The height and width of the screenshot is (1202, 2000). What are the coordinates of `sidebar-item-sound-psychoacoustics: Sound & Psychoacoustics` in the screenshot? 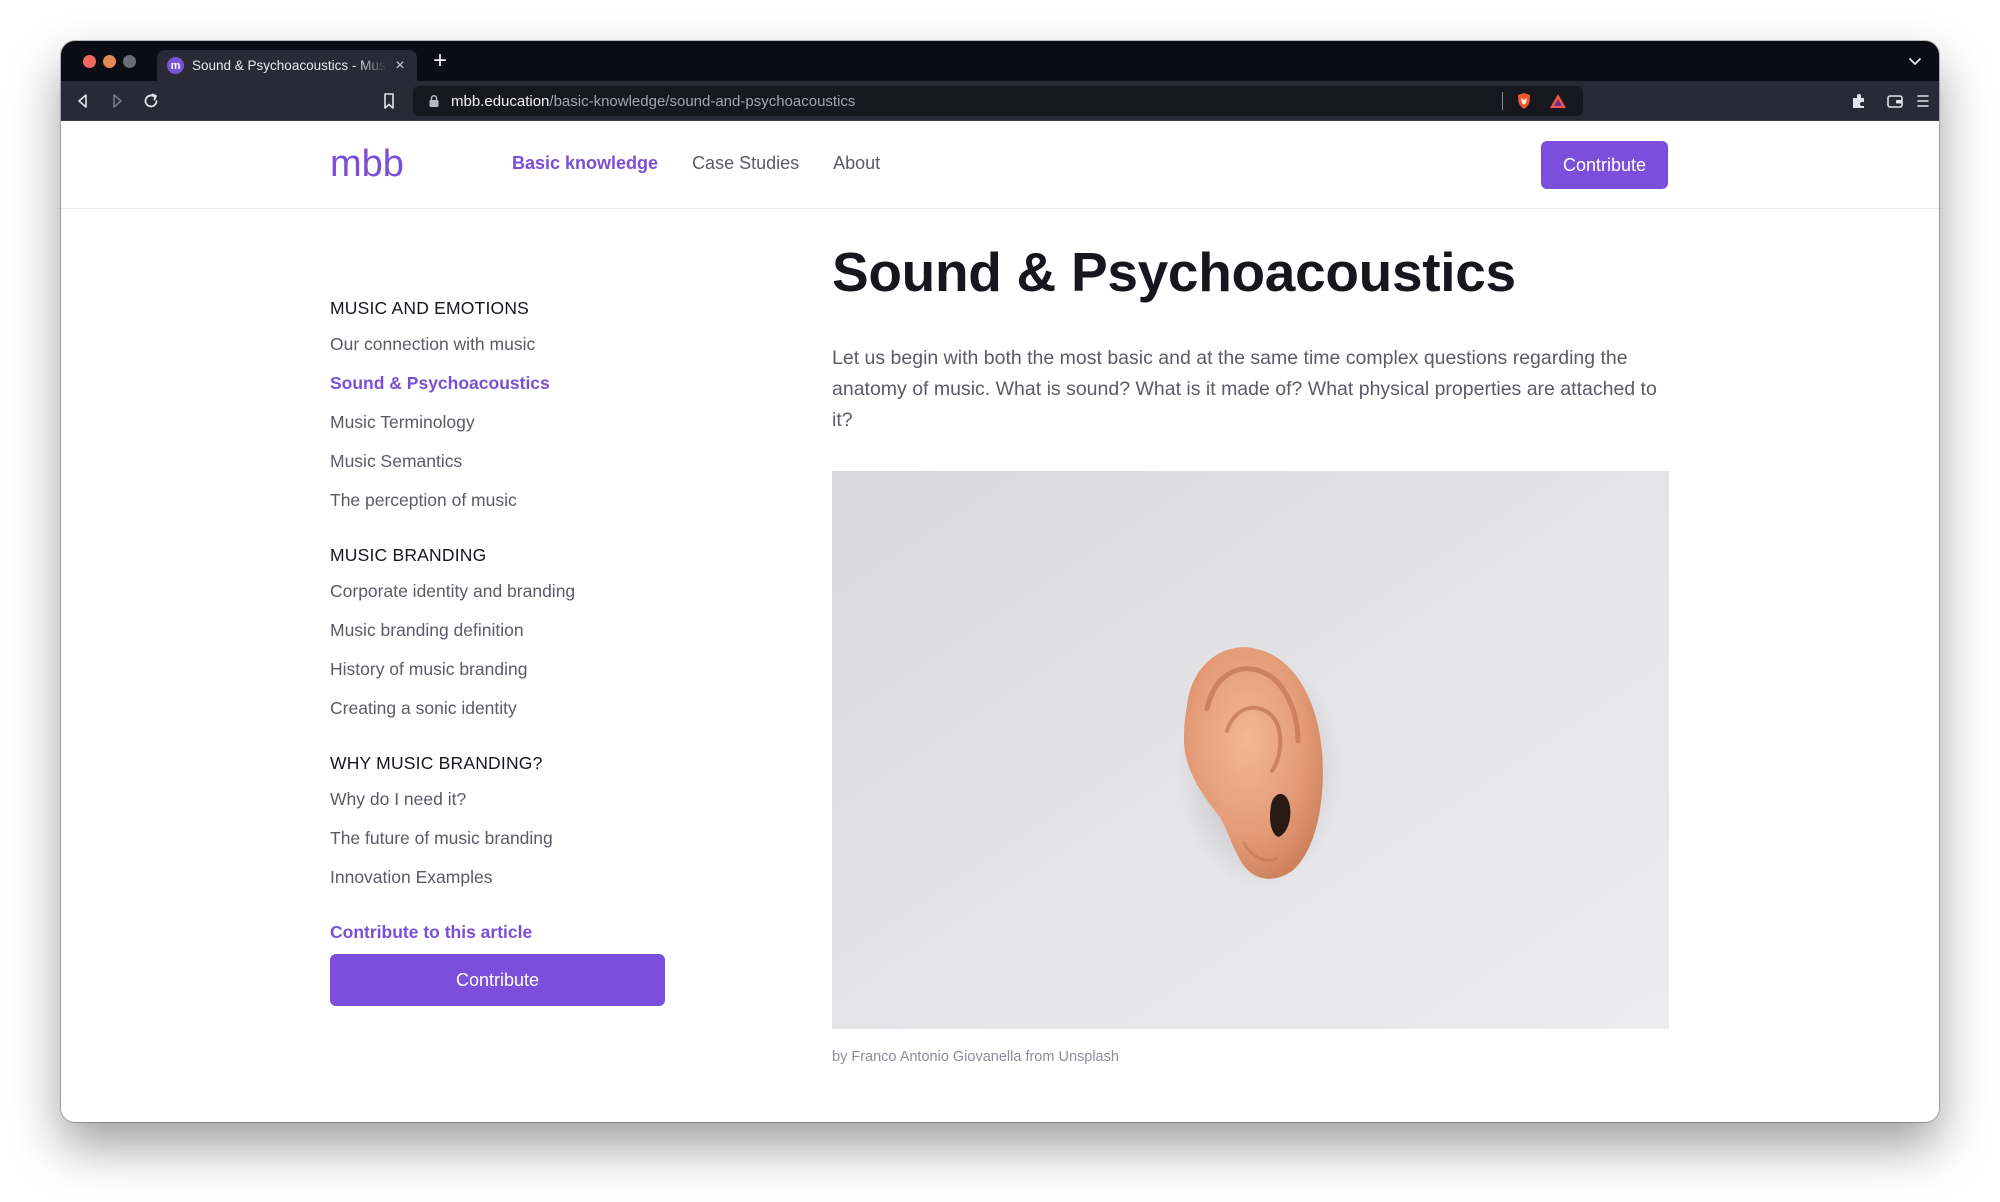 It's located at (500, 391).